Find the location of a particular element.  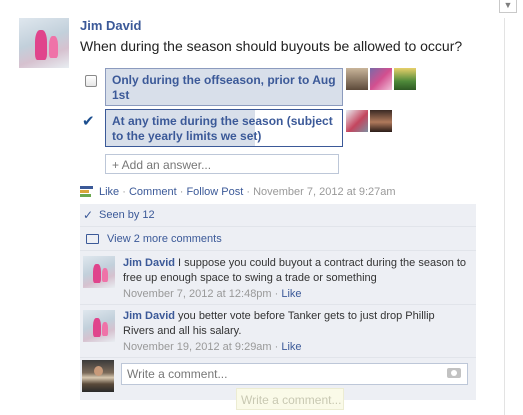

current-user-avatar is located at coordinates (98, 376).